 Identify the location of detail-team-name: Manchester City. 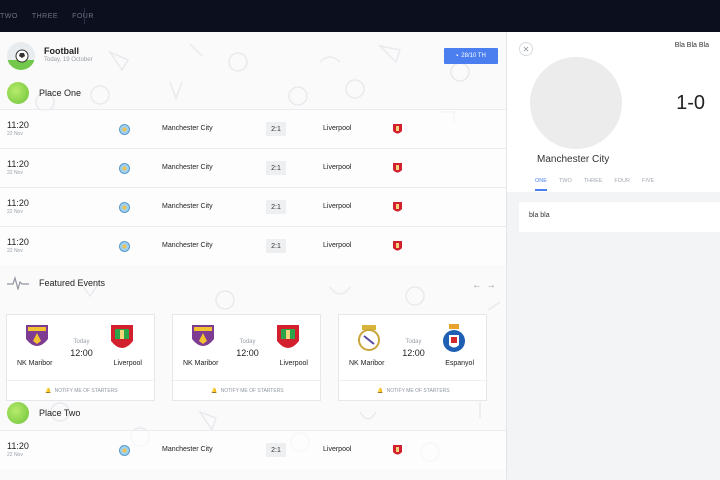
(573, 159).